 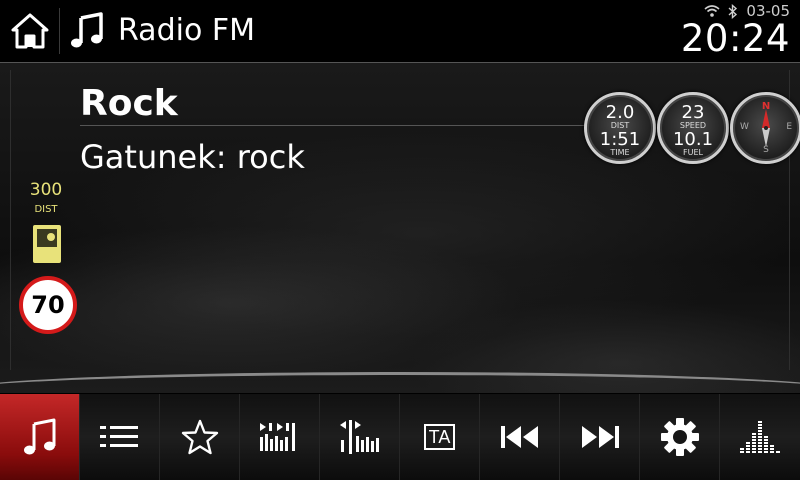 I want to click on gear-icon, so click(x=679, y=437).